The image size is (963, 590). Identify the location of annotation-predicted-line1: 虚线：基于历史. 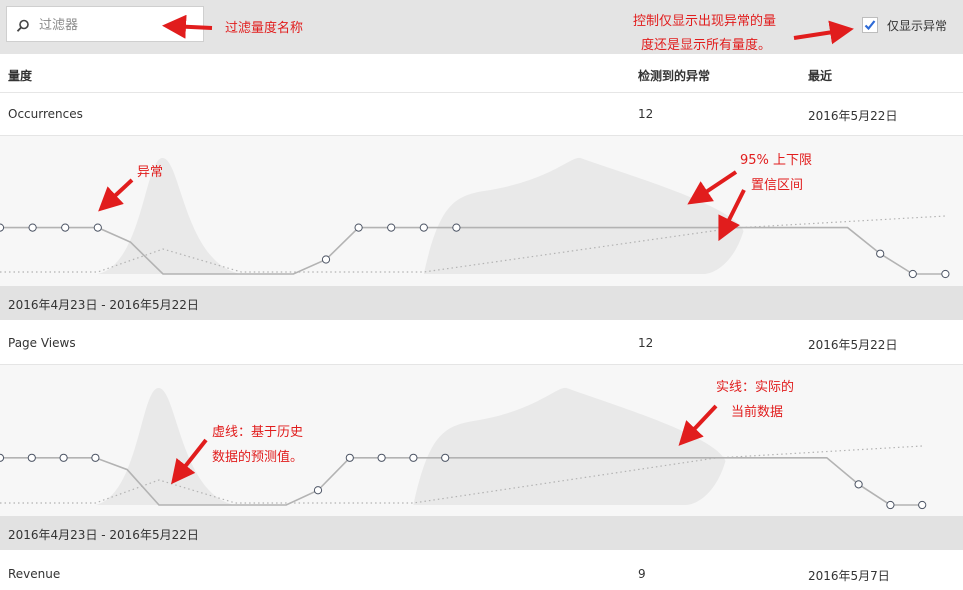
(258, 432).